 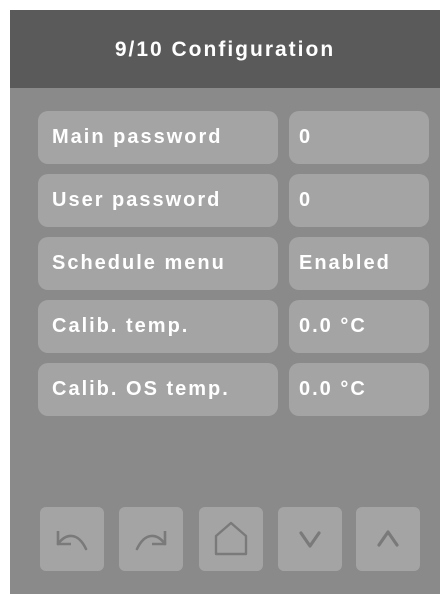 I want to click on calib-os-temp-value: 0.0 °C, so click(x=359, y=389).